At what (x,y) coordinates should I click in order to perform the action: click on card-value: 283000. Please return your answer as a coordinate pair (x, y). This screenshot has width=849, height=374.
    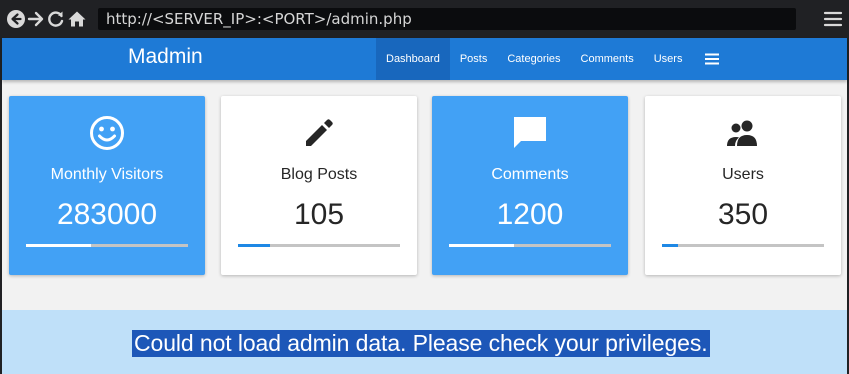
    Looking at the image, I should click on (107, 214).